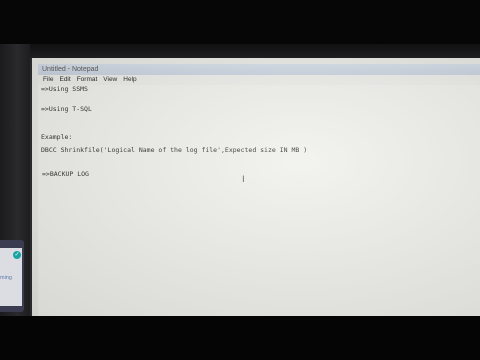  What do you see at coordinates (259, 80) in the screenshot?
I see `menu-bar: File Edit Format View Help` at bounding box center [259, 80].